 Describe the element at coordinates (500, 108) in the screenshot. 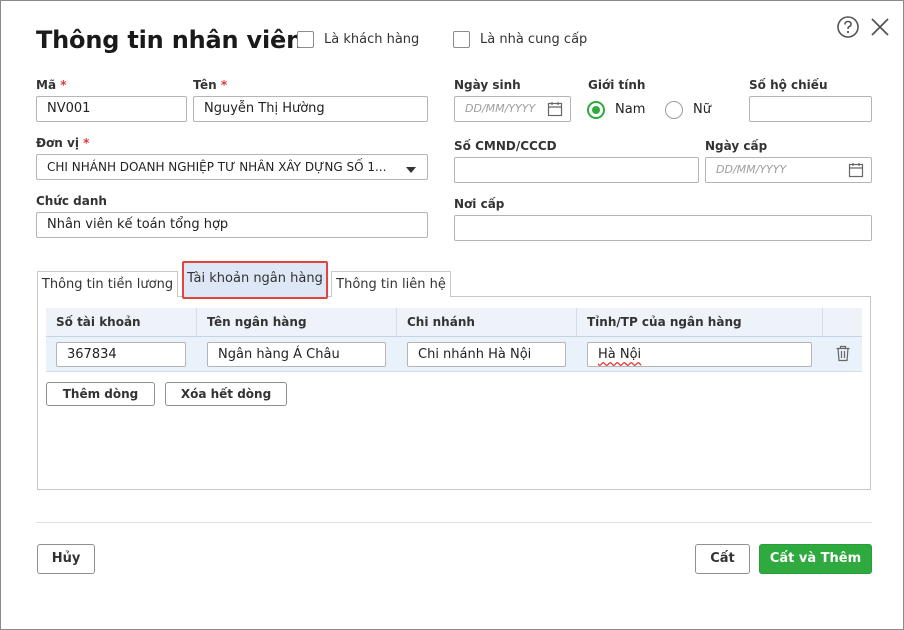

I see `dob-placeholder: DD/MM/YYYY` at that location.